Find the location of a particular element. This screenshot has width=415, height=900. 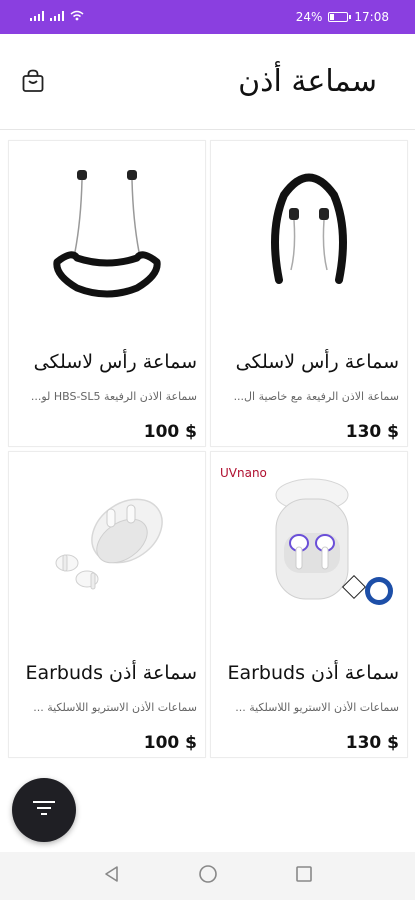

sport-neckband-headphones-icon is located at coordinates (107, 235).